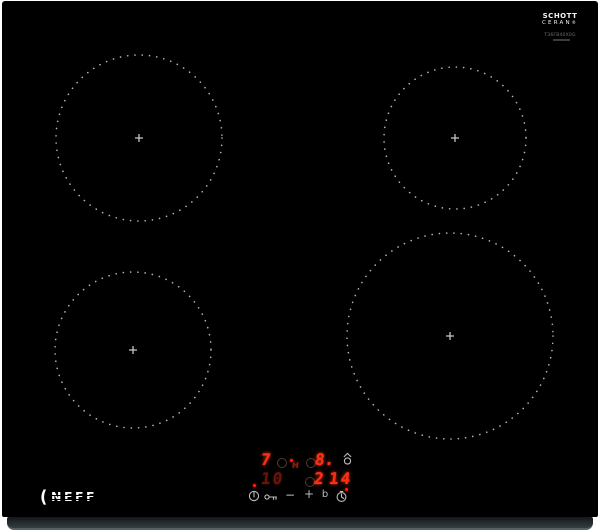  I want to click on key-icon, so click(271, 497).